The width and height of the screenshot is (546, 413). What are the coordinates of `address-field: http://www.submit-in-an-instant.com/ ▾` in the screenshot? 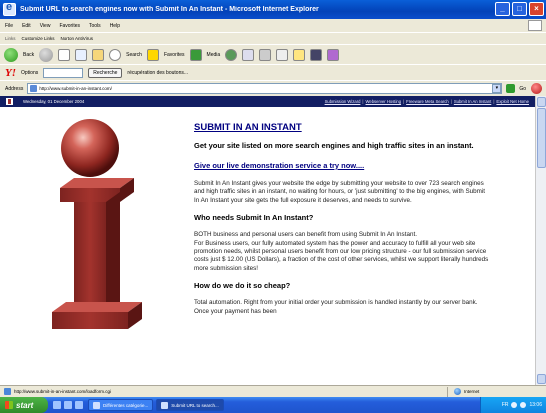 It's located at (265, 88).